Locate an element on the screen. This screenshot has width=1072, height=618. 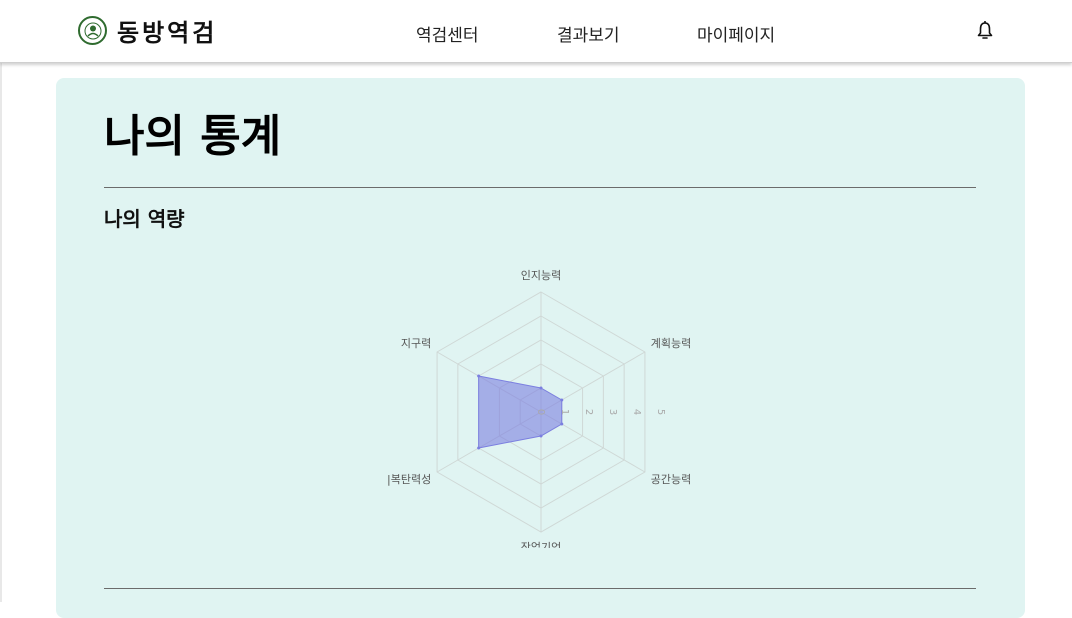
logo-text: 동방역검 is located at coordinates (167, 32).